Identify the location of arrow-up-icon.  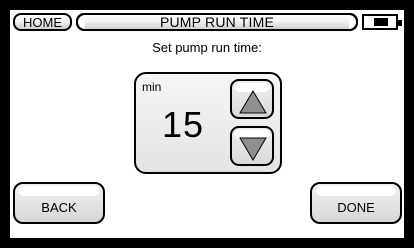
(253, 102).